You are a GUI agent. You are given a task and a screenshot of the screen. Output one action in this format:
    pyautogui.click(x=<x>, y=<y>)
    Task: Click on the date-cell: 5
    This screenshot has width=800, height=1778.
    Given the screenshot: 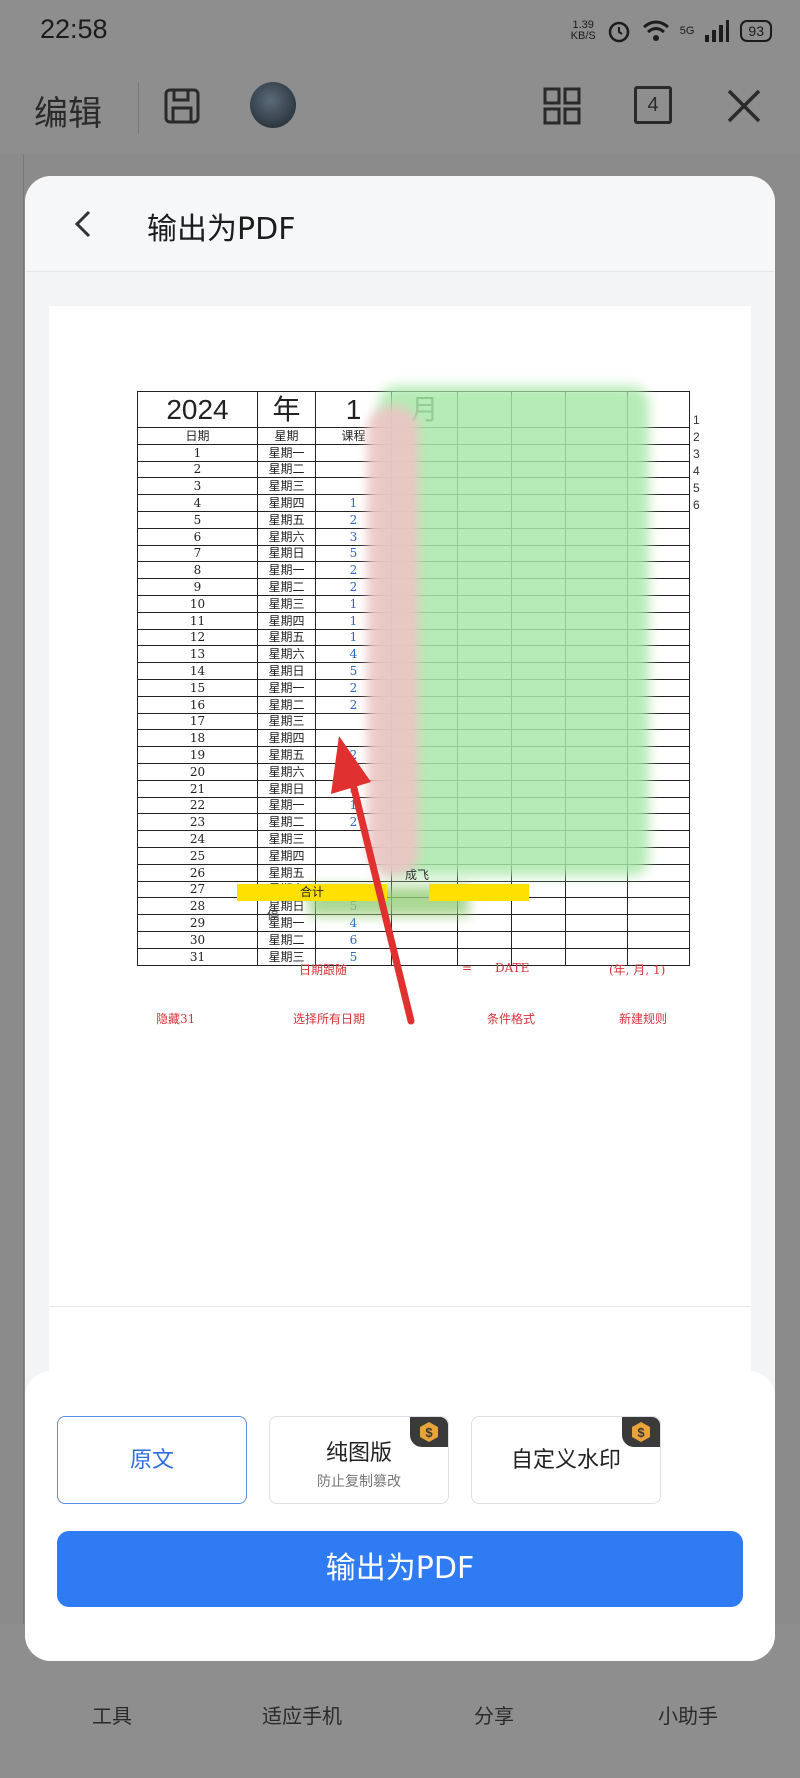 What is the action you would take?
    pyautogui.click(x=197, y=519)
    